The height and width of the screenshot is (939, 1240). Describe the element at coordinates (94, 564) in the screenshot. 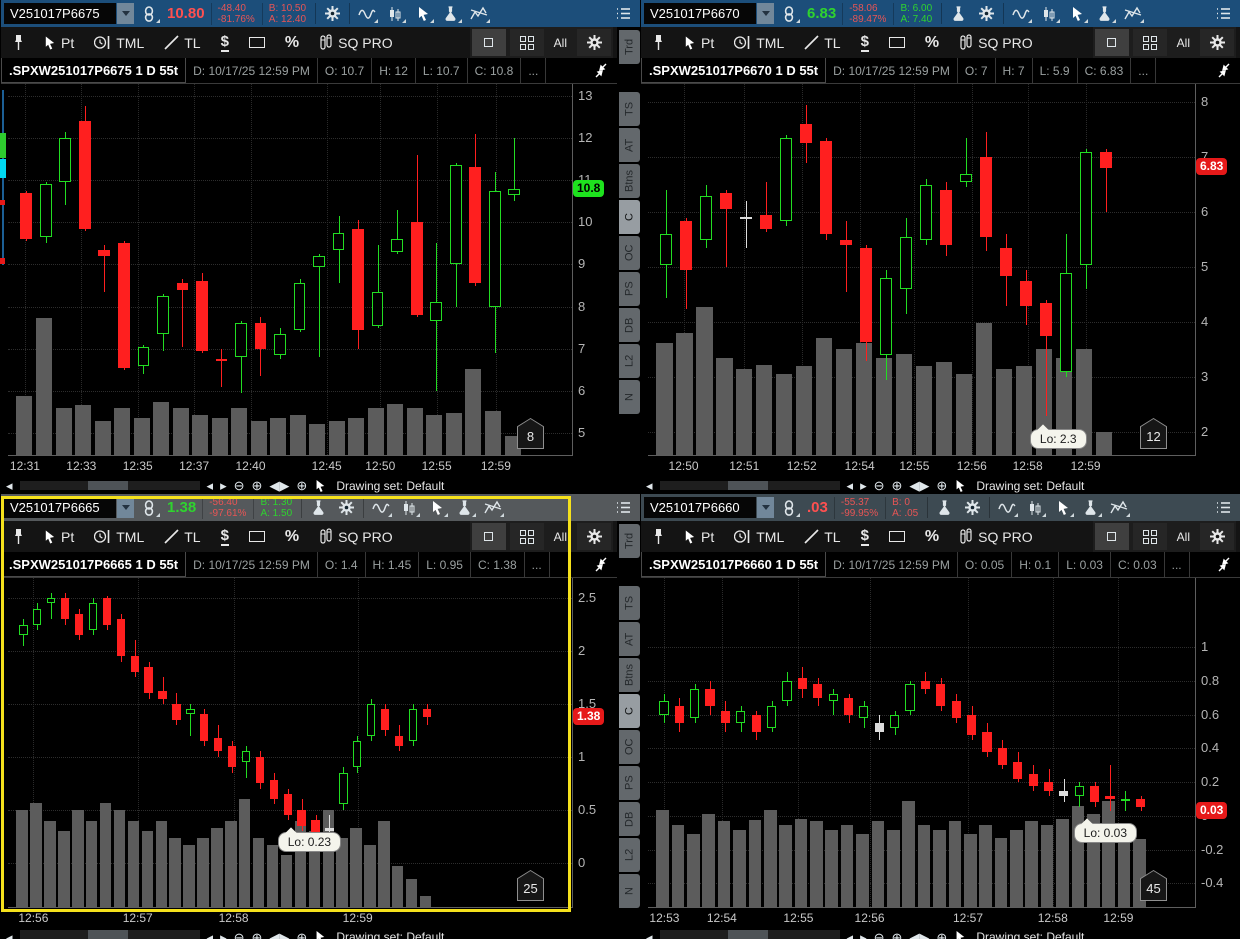

I see `chart-title: .SPXW251017P6665 1 D 55t` at that location.